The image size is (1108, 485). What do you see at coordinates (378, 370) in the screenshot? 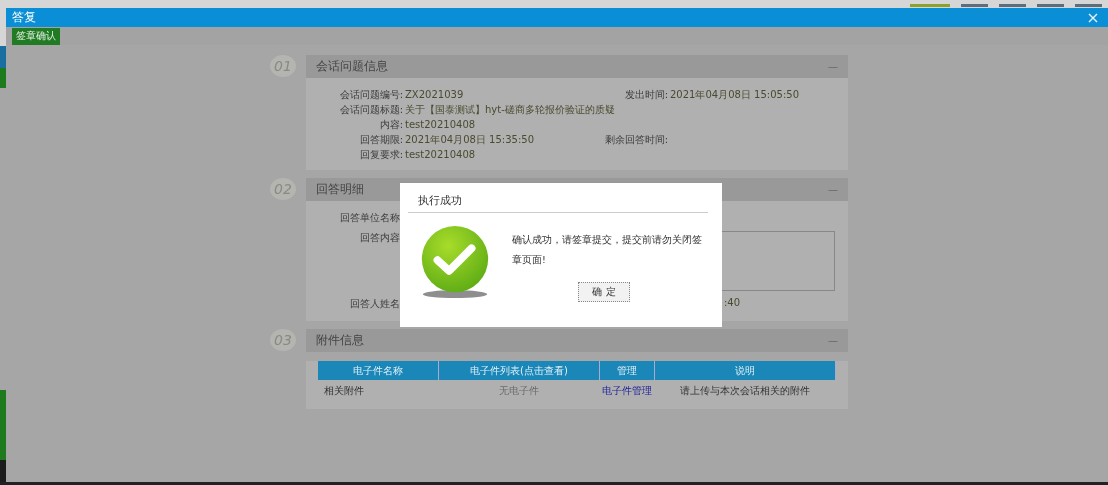
I see `column-header: 电子件名称` at bounding box center [378, 370].